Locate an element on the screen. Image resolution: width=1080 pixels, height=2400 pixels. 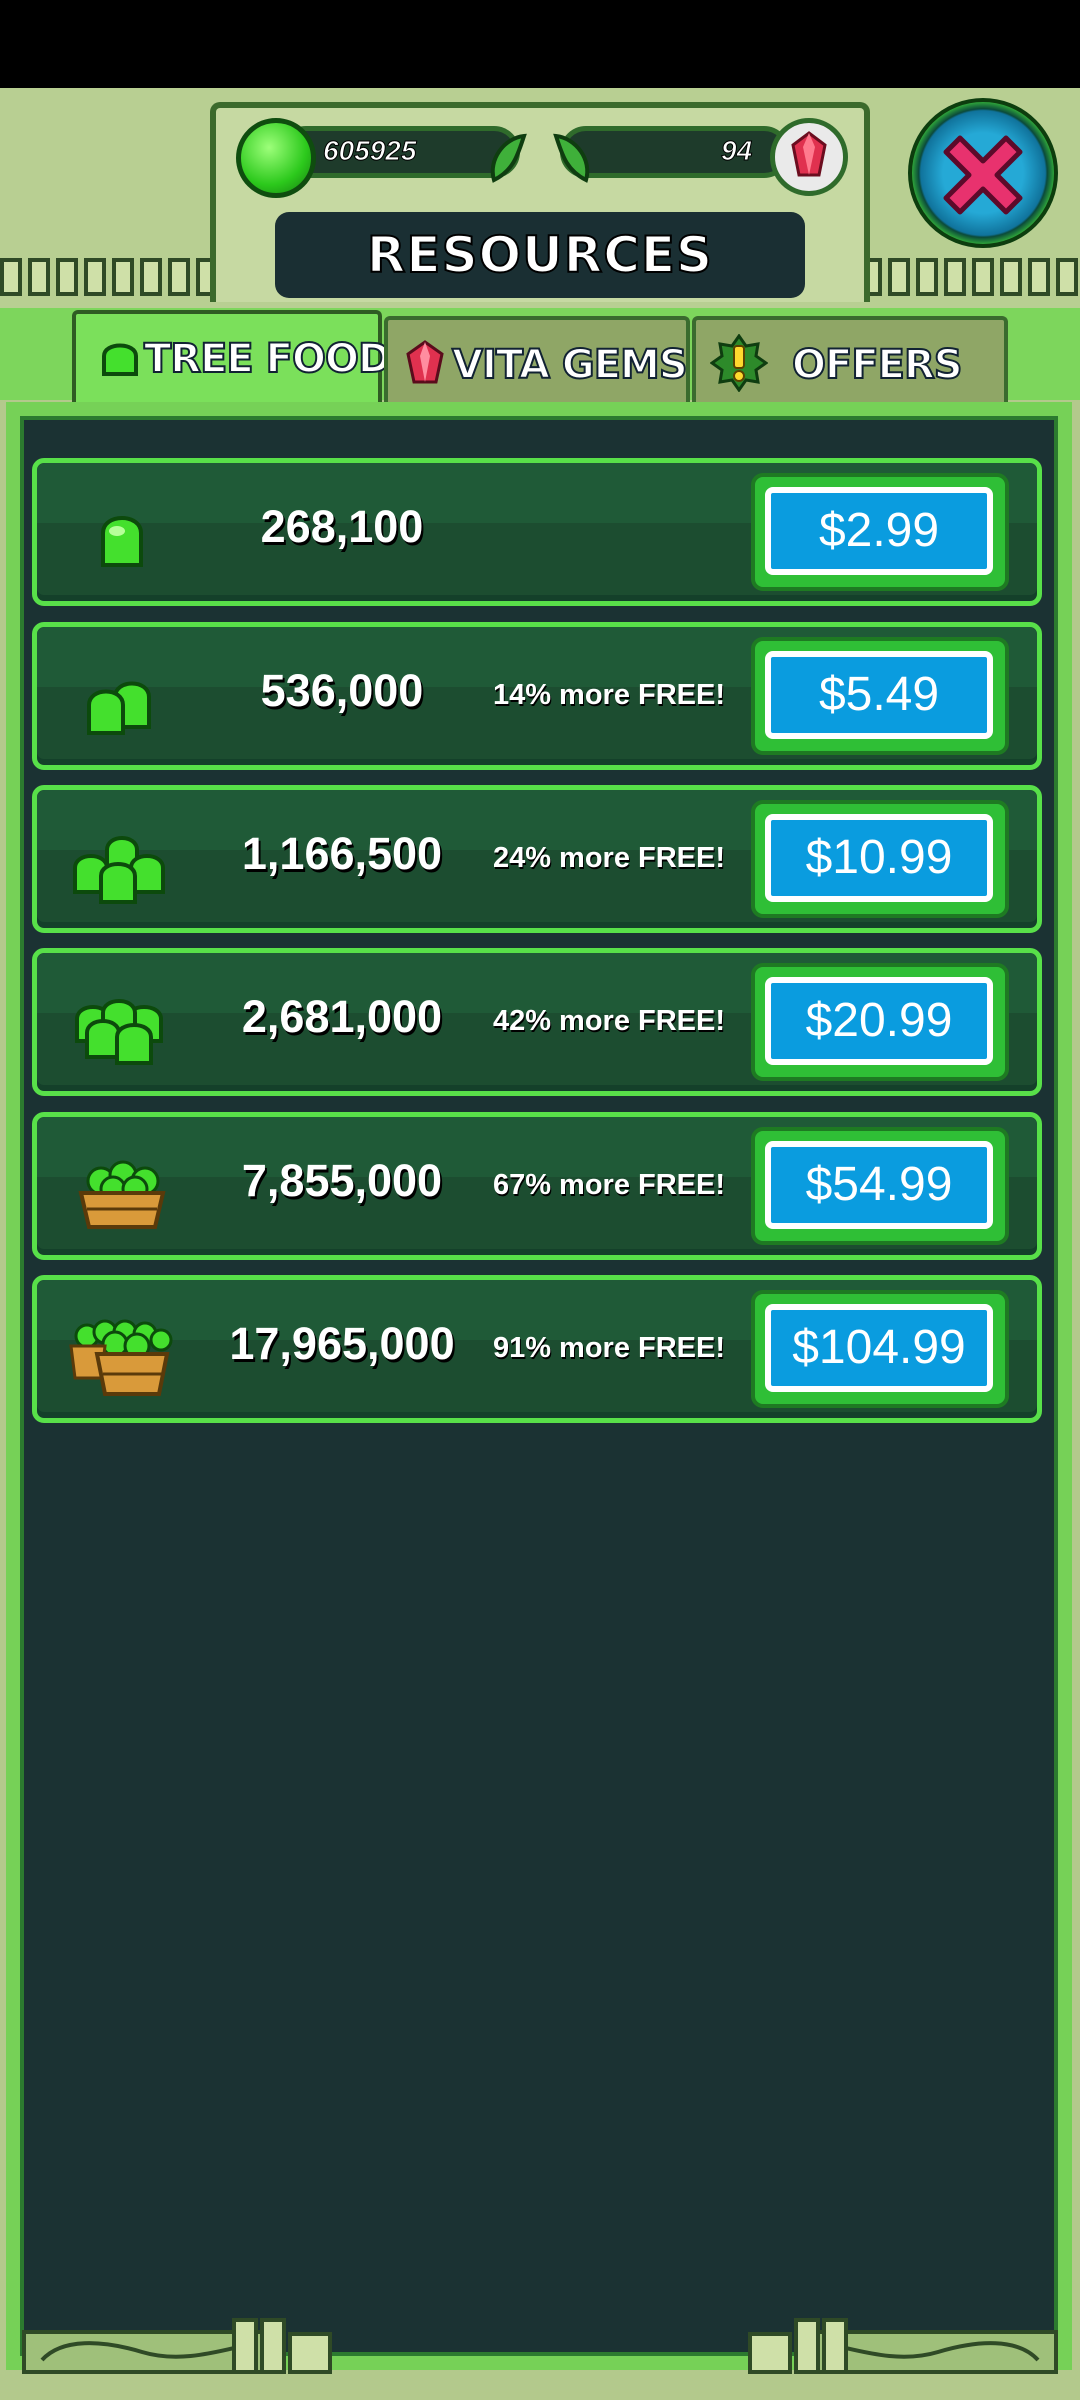
food-icon is located at coordinates (120, 359).